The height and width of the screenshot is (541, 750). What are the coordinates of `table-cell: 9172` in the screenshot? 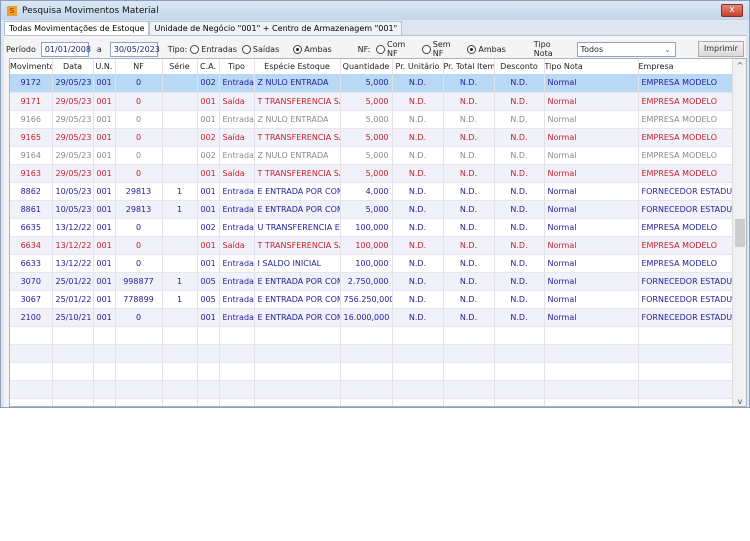 It's located at (31, 83).